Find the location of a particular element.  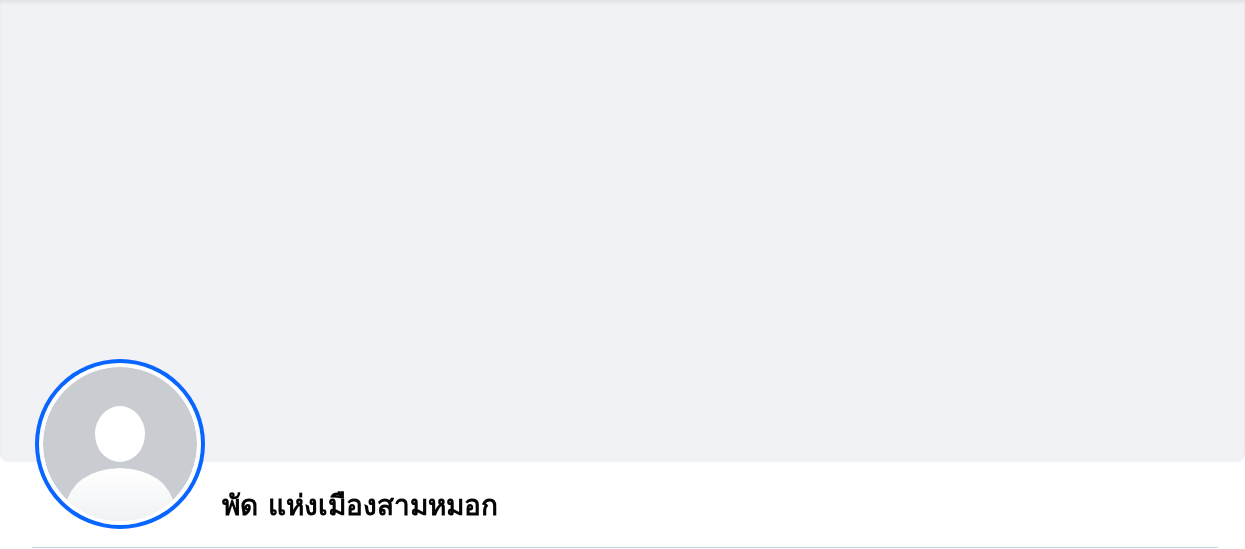

profile-name: พัด แห่งเมืองสามหมอก is located at coordinates (360, 506).